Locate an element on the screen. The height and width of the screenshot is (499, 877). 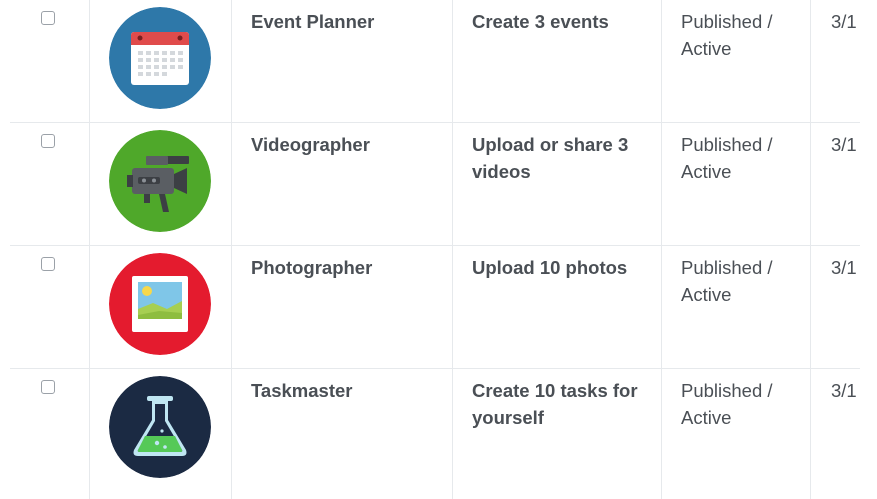
badge-criteria: Create 3 events is located at coordinates (540, 21).